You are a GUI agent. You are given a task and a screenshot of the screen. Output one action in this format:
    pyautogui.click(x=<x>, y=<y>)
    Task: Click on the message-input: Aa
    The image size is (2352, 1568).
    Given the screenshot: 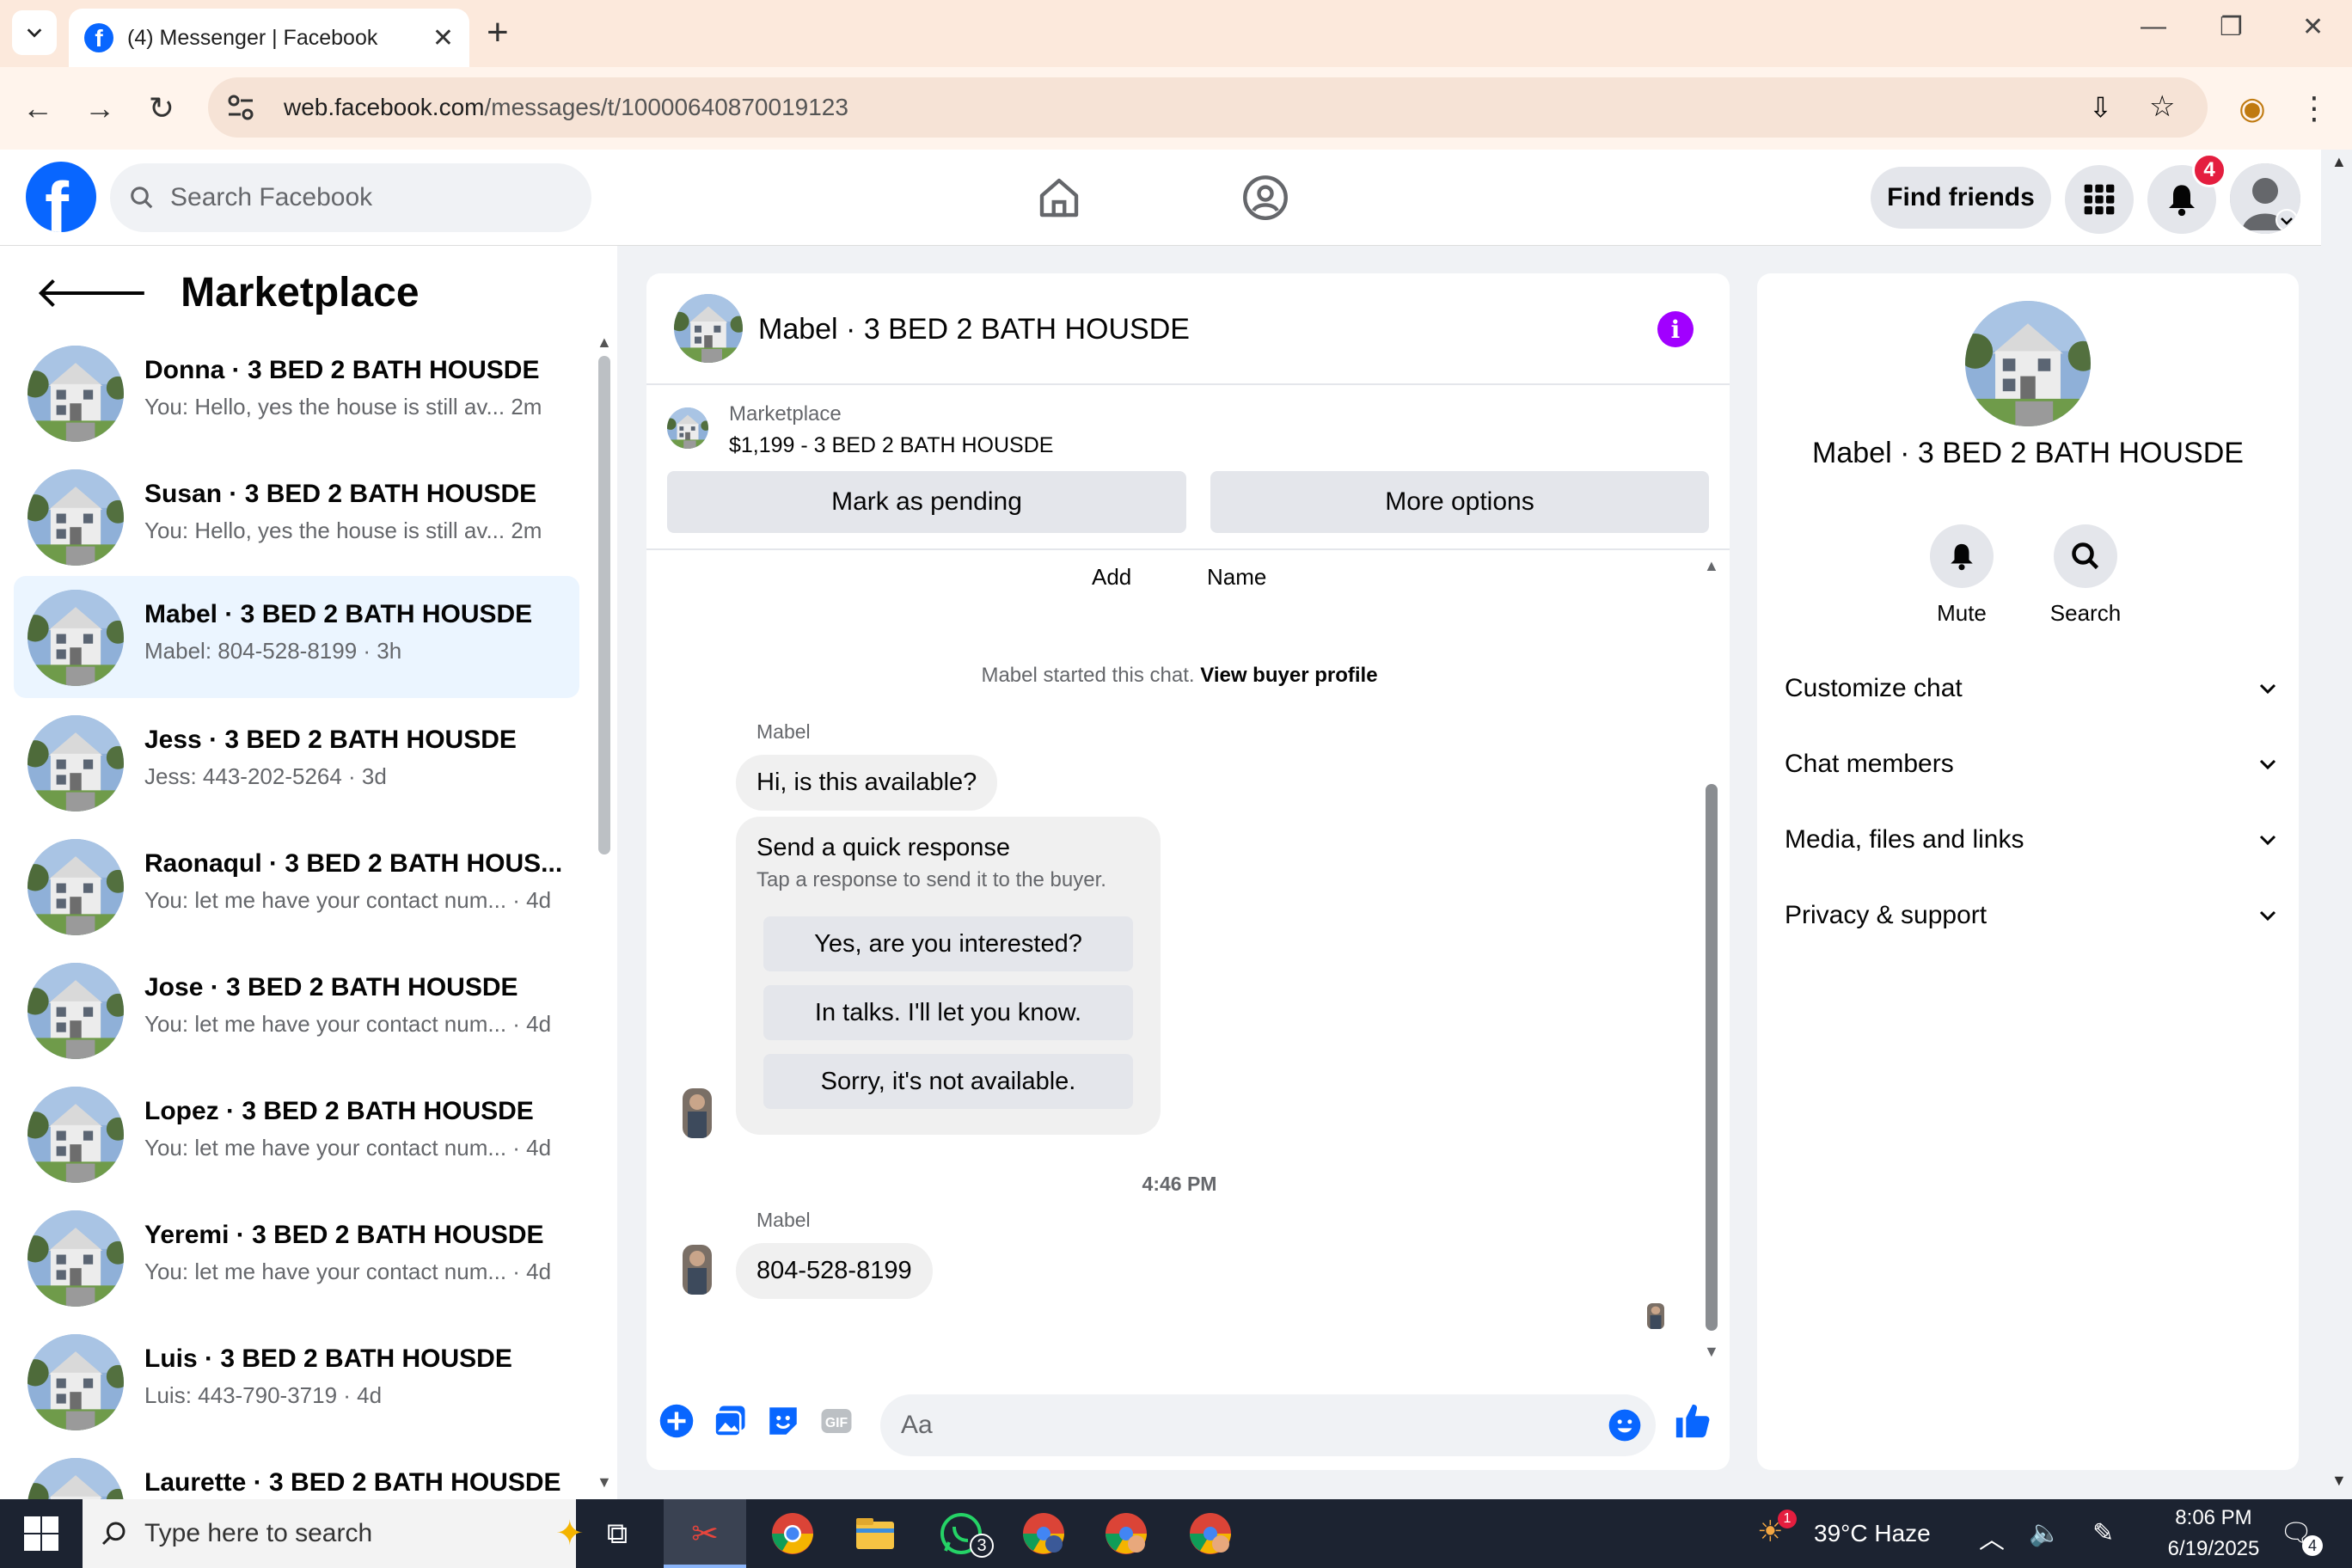 What is the action you would take?
    pyautogui.click(x=1268, y=1425)
    